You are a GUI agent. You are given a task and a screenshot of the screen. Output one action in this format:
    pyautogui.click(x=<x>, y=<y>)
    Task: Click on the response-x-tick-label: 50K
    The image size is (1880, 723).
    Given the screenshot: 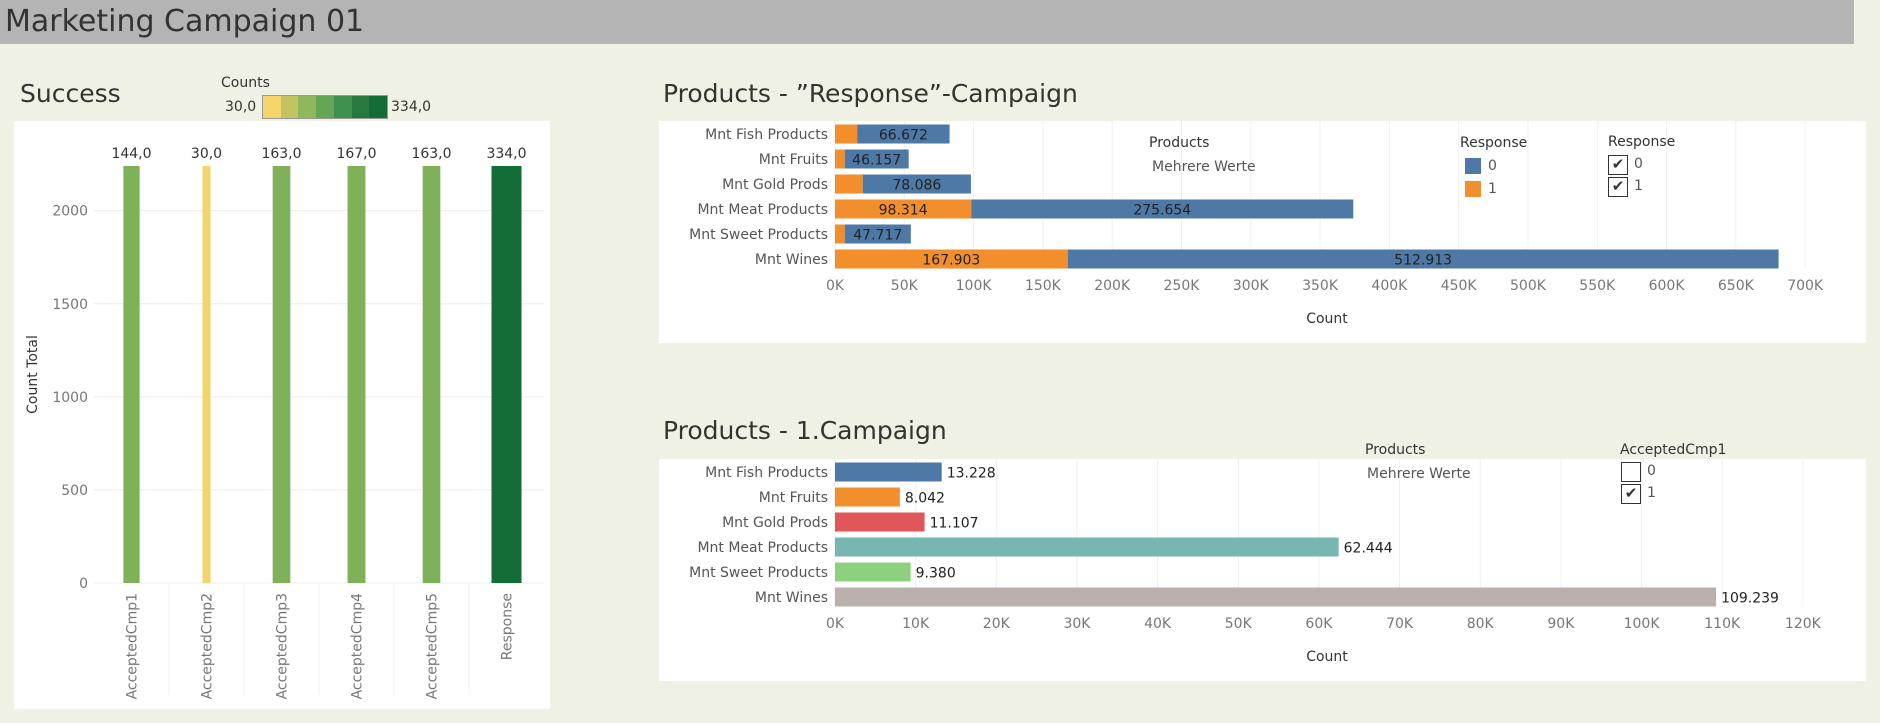 What is the action you would take?
    pyautogui.click(x=905, y=286)
    